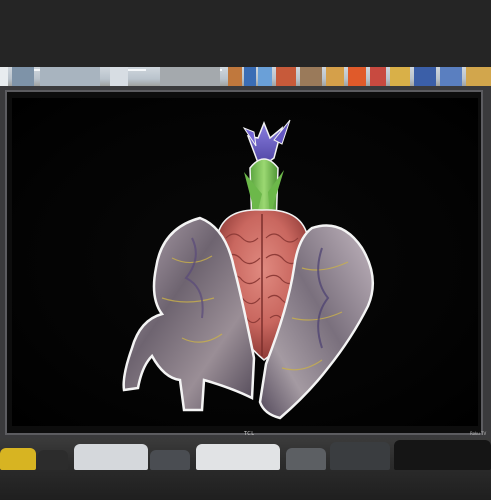  Describe the element at coordinates (245, 33) in the screenshot. I see `top-dark-band` at that location.